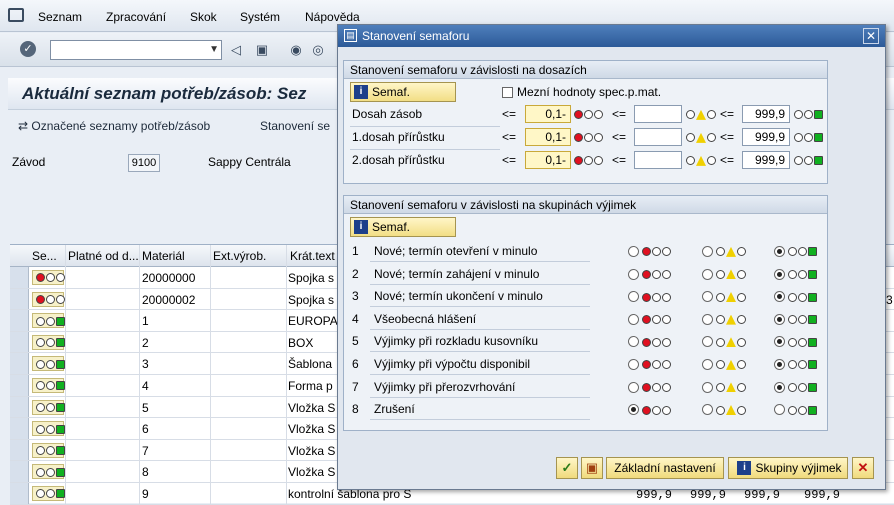 The width and height of the screenshot is (894, 505). What do you see at coordinates (871, 36) in the screenshot?
I see `close-icon: ✕` at bounding box center [871, 36].